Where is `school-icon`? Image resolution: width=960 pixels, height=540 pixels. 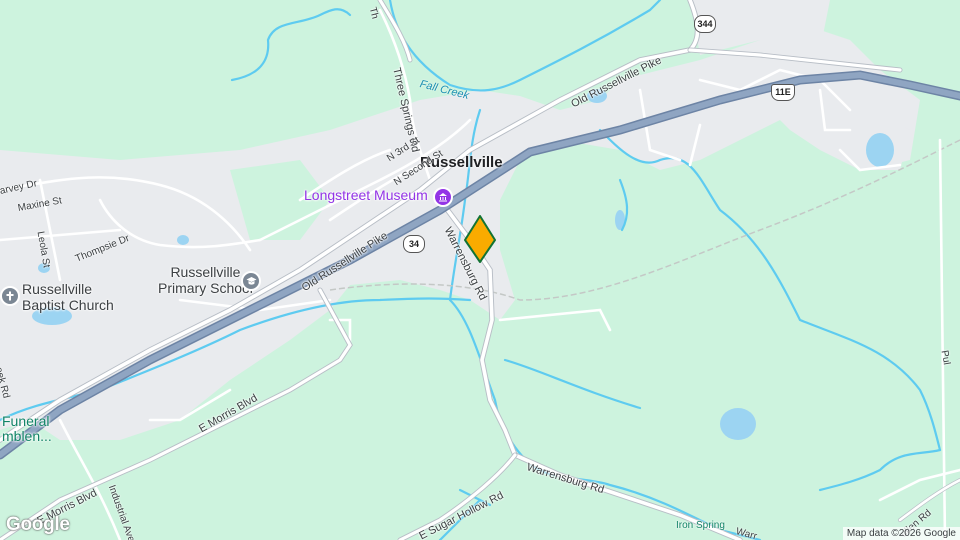 school-icon is located at coordinates (251, 281).